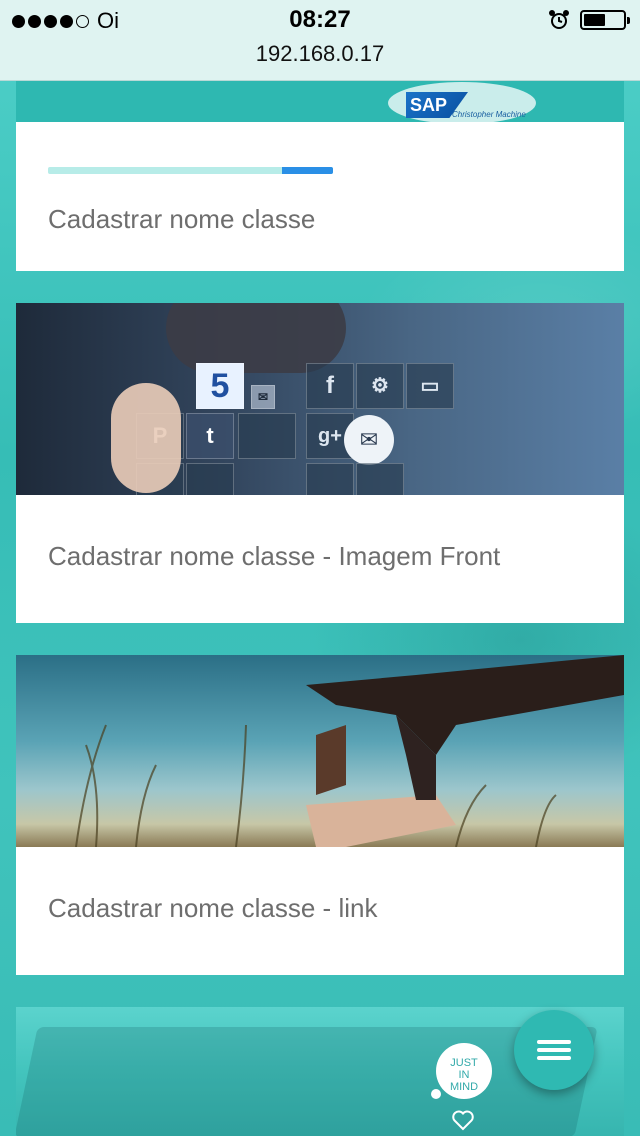 This screenshot has width=640, height=1136. I want to click on card-title: Cadastrar nome classe, so click(182, 219).